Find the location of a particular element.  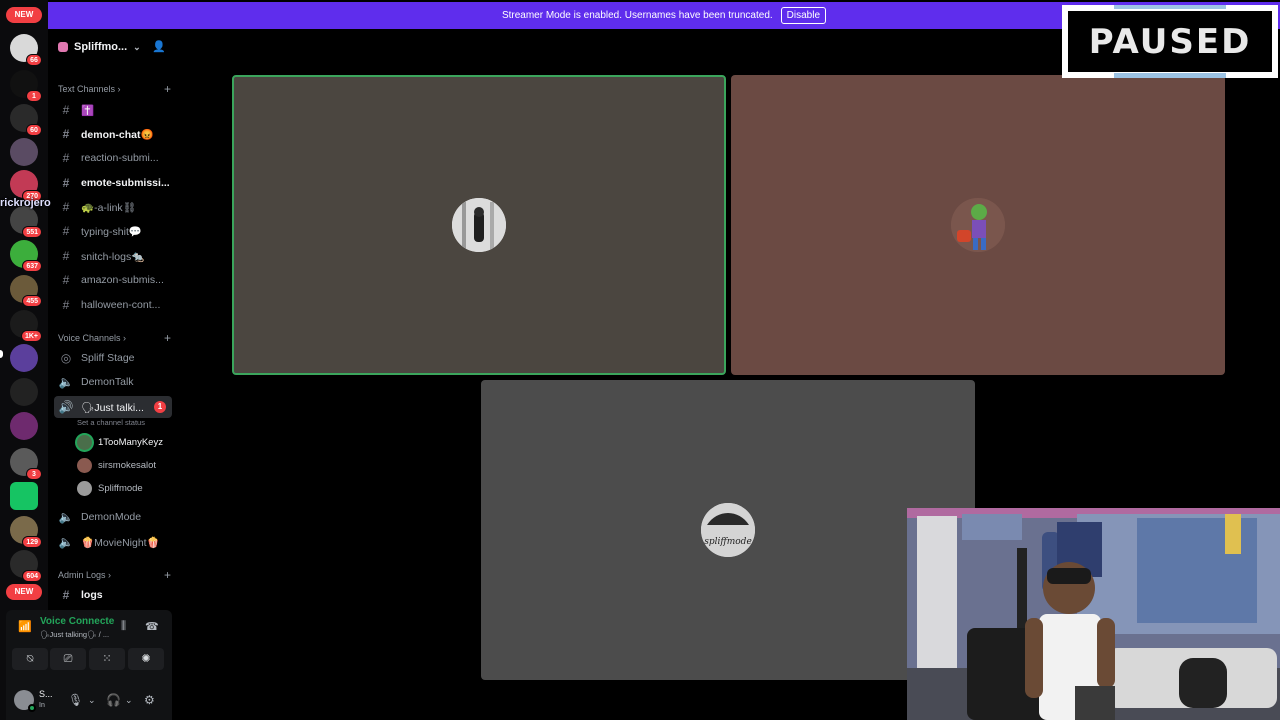

unread-pip is located at coordinates (1, 354).